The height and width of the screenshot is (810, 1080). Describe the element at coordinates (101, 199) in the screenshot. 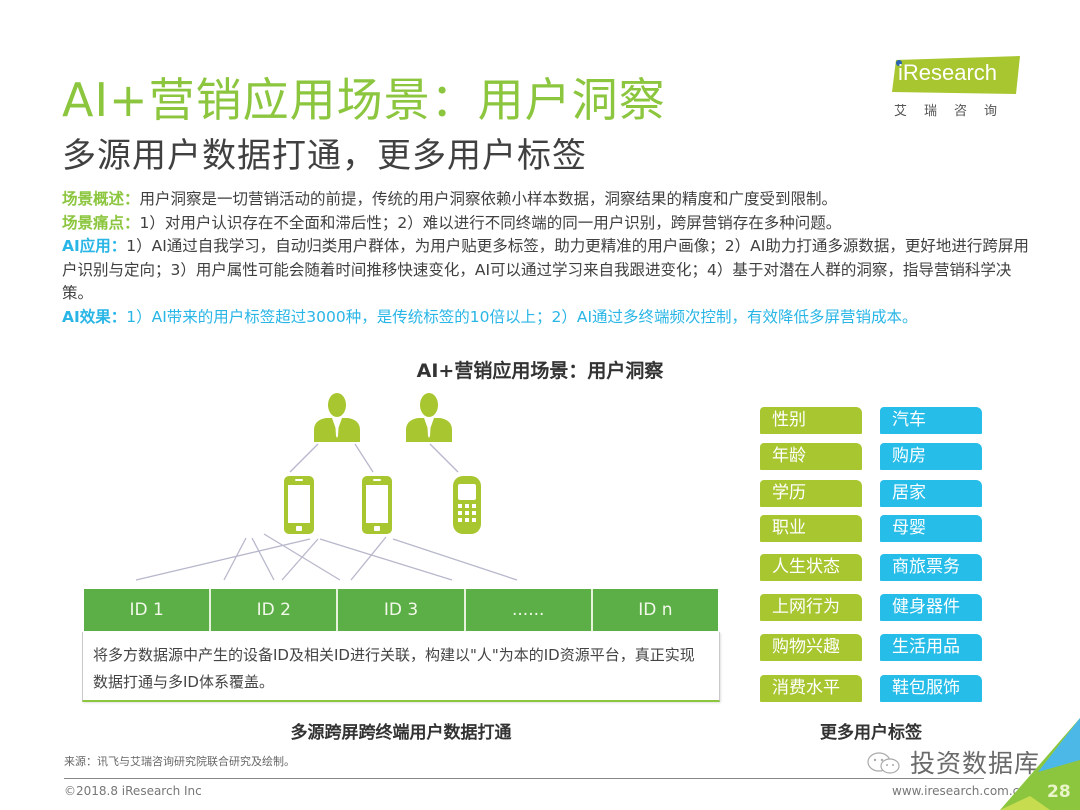

I see `overview-label: 场景概述：` at that location.